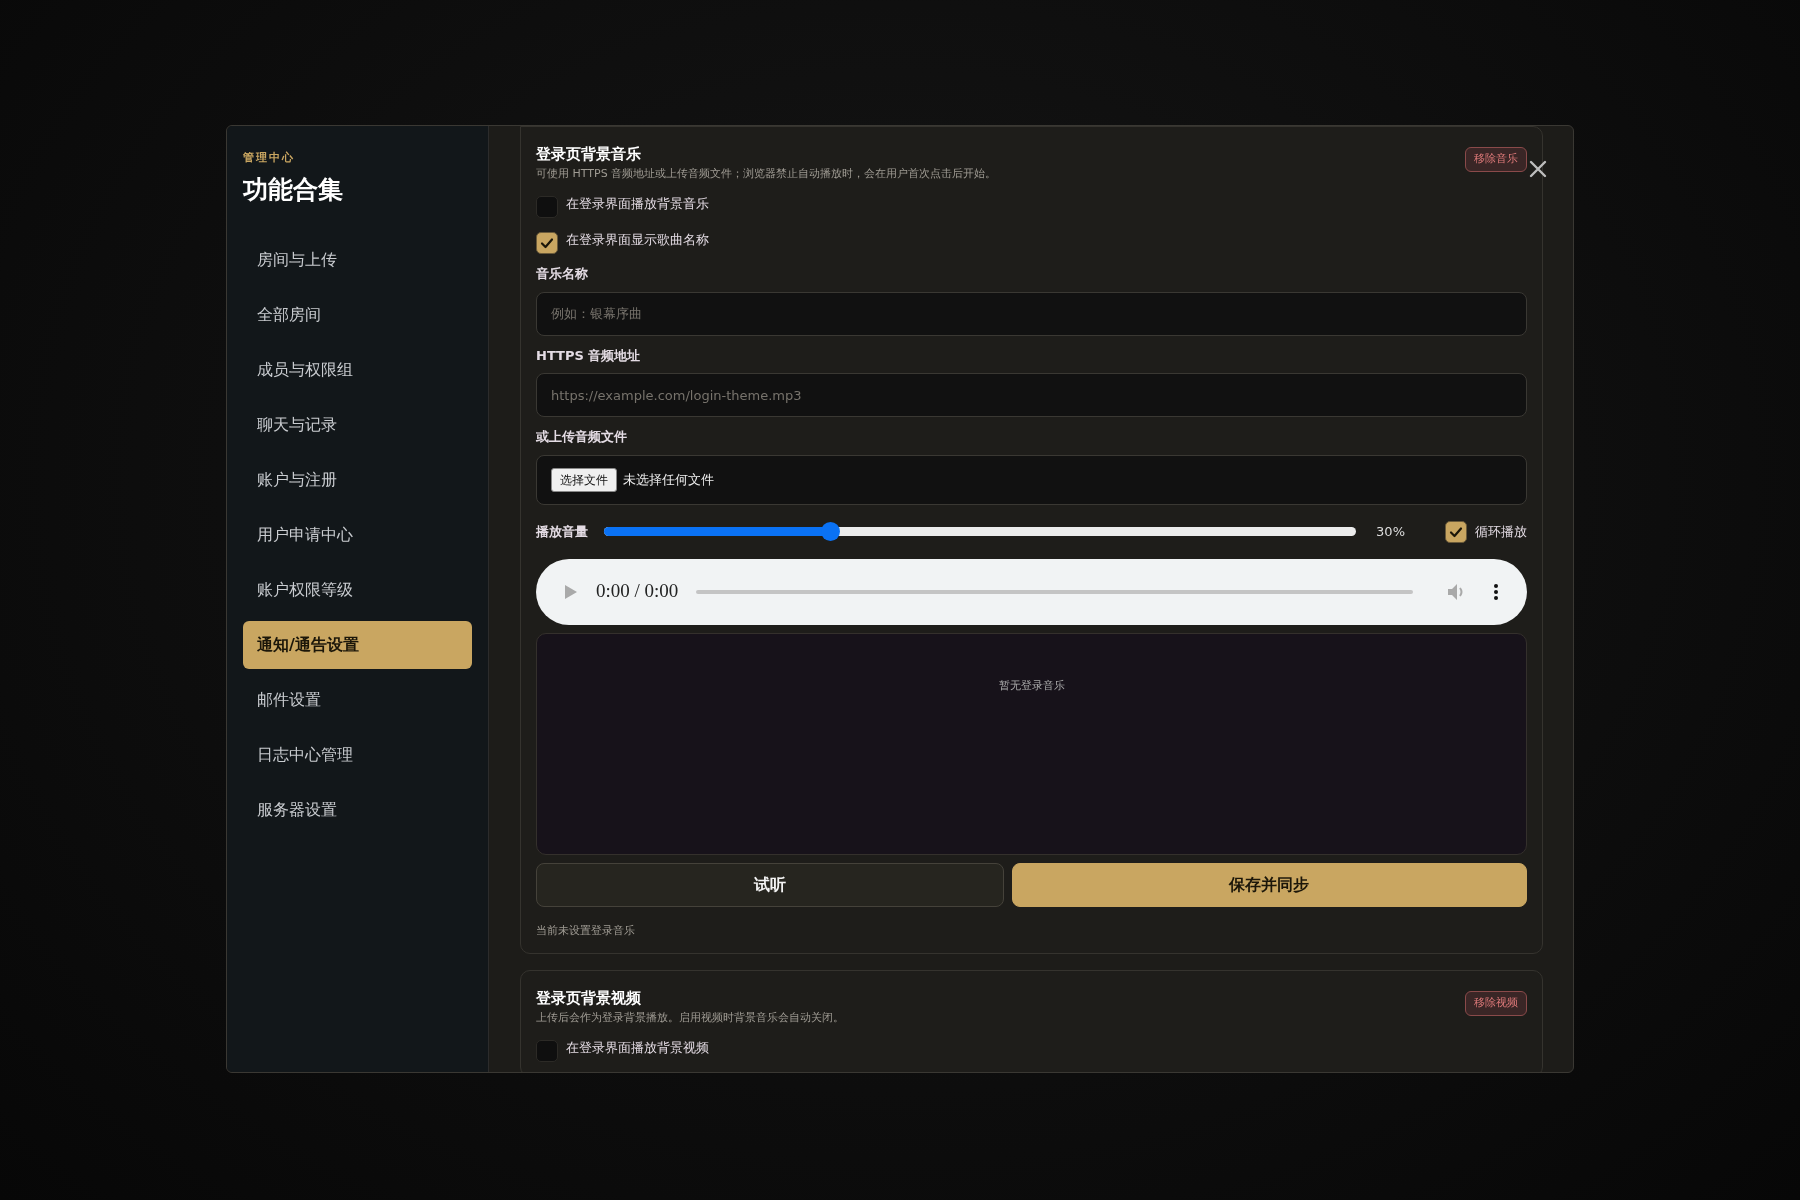 This screenshot has height=1200, width=1800. Describe the element at coordinates (357, 700) in the screenshot. I see `sidebar-item: 邮件设置` at that location.